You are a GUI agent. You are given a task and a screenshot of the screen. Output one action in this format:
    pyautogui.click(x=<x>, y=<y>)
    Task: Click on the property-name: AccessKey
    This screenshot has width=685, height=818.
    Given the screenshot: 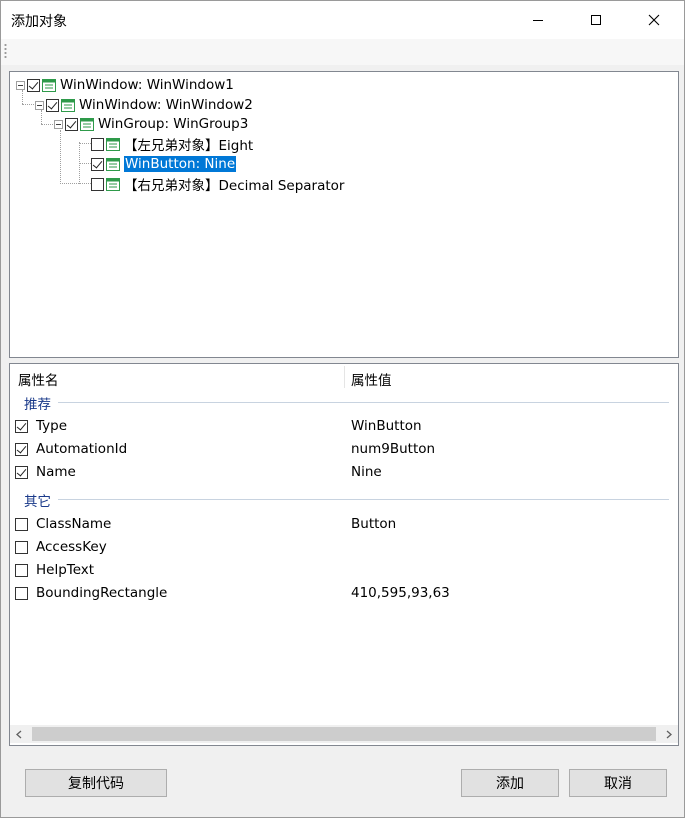 What is the action you would take?
    pyautogui.click(x=71, y=547)
    